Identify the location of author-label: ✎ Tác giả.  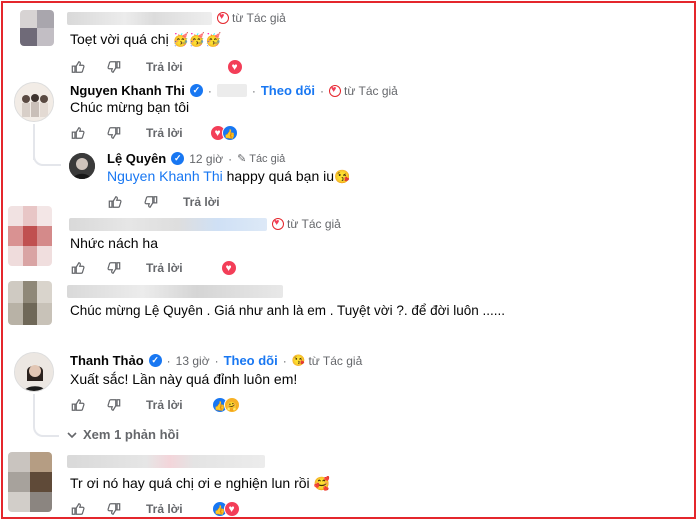
(261, 159).